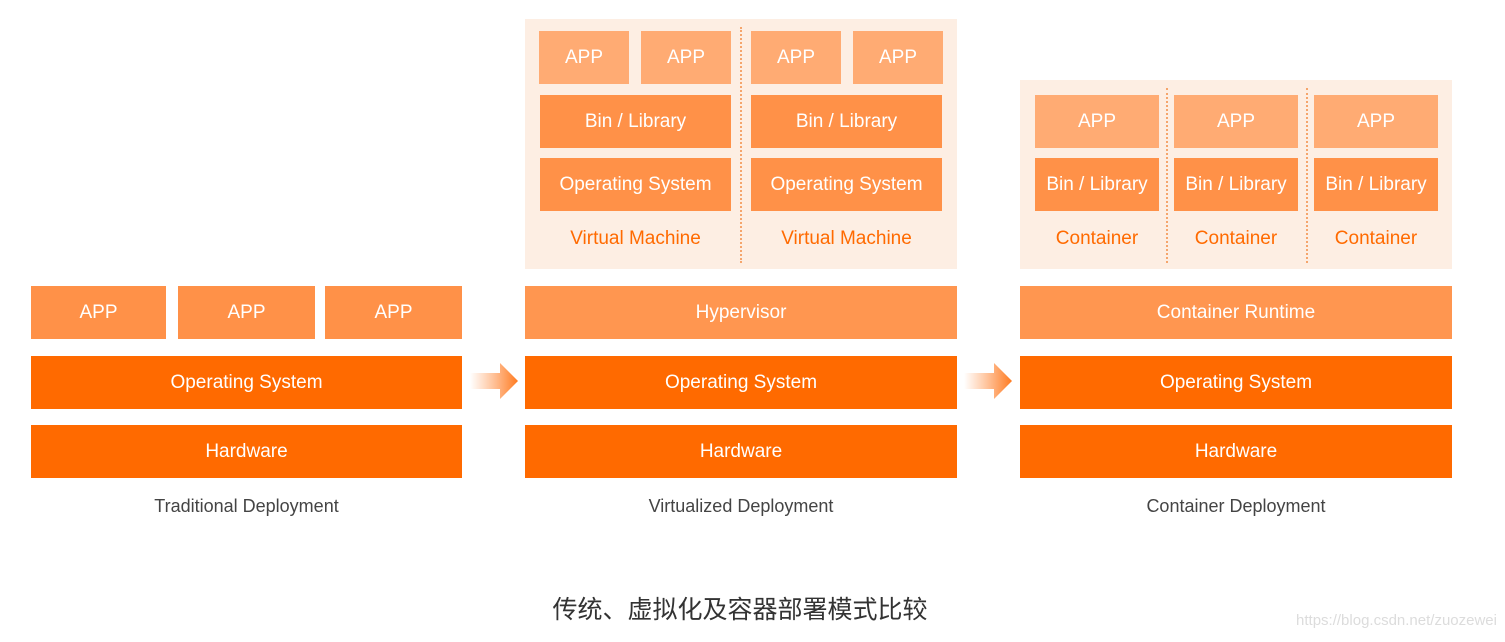 The height and width of the screenshot is (642, 1505). I want to click on container-caption: Container Deployment, so click(1236, 506).